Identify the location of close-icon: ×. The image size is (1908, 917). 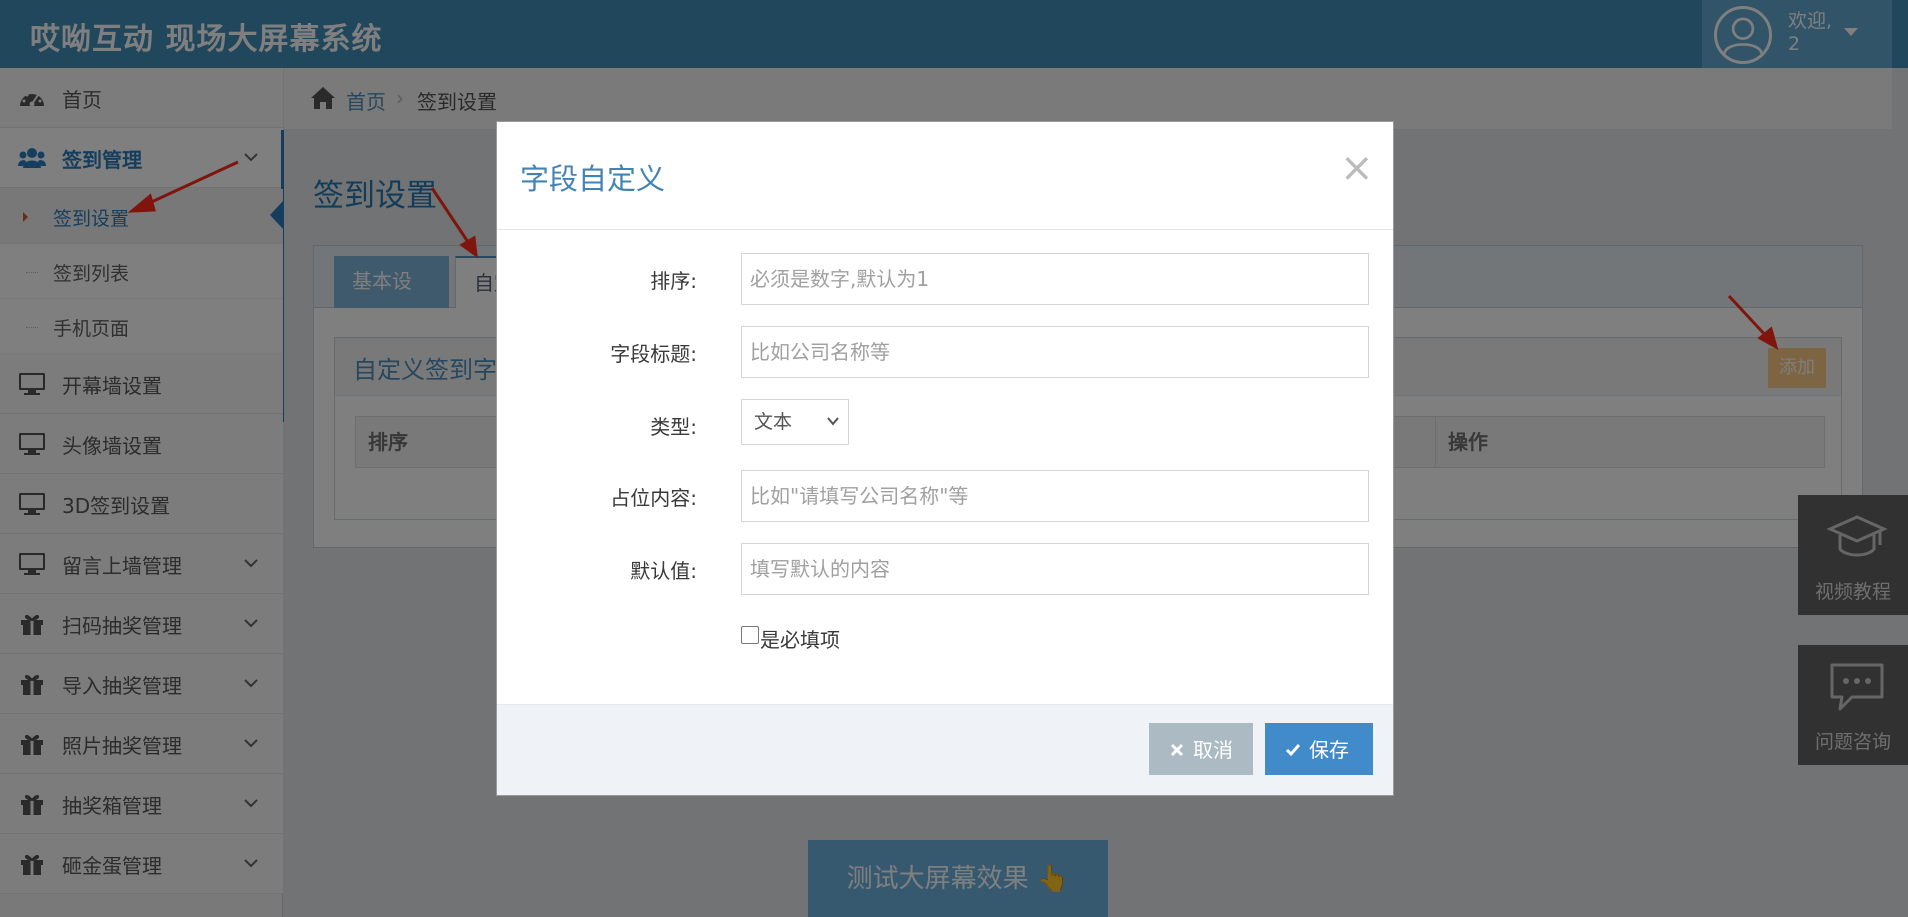
(1357, 168).